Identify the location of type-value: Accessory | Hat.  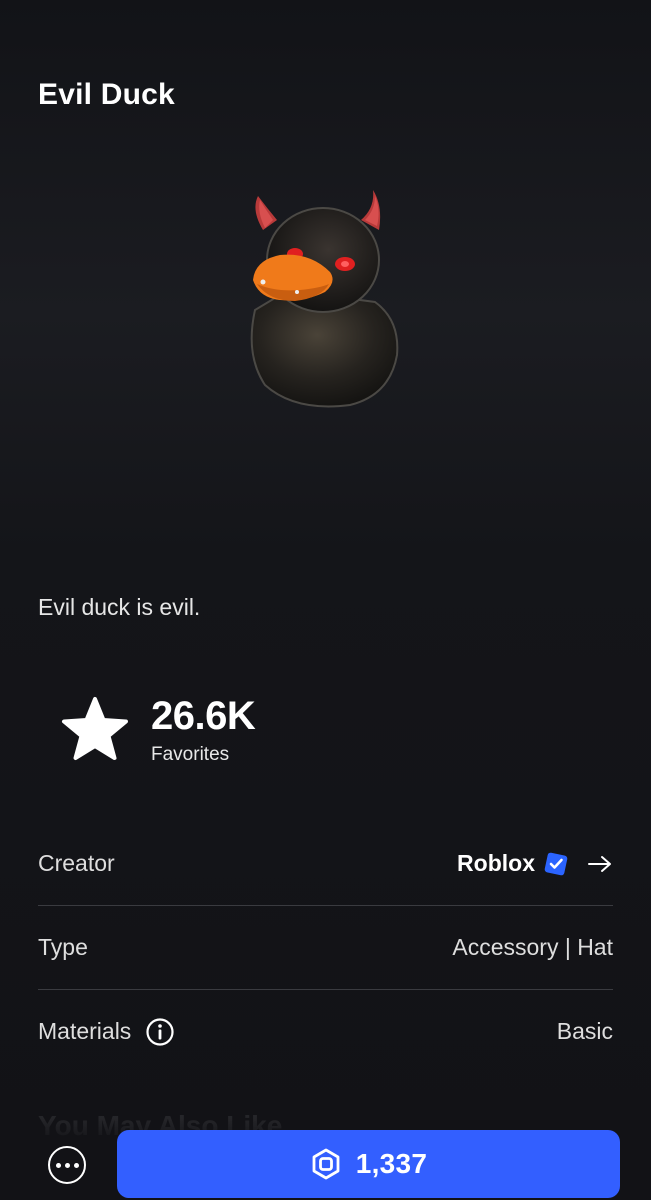
(532, 947).